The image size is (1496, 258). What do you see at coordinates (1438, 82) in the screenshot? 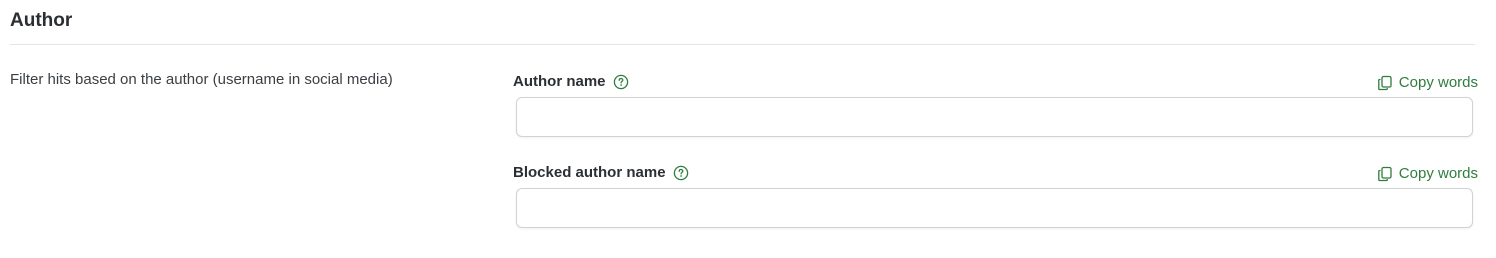
I see `author-name-copy-label: Copy words` at bounding box center [1438, 82].